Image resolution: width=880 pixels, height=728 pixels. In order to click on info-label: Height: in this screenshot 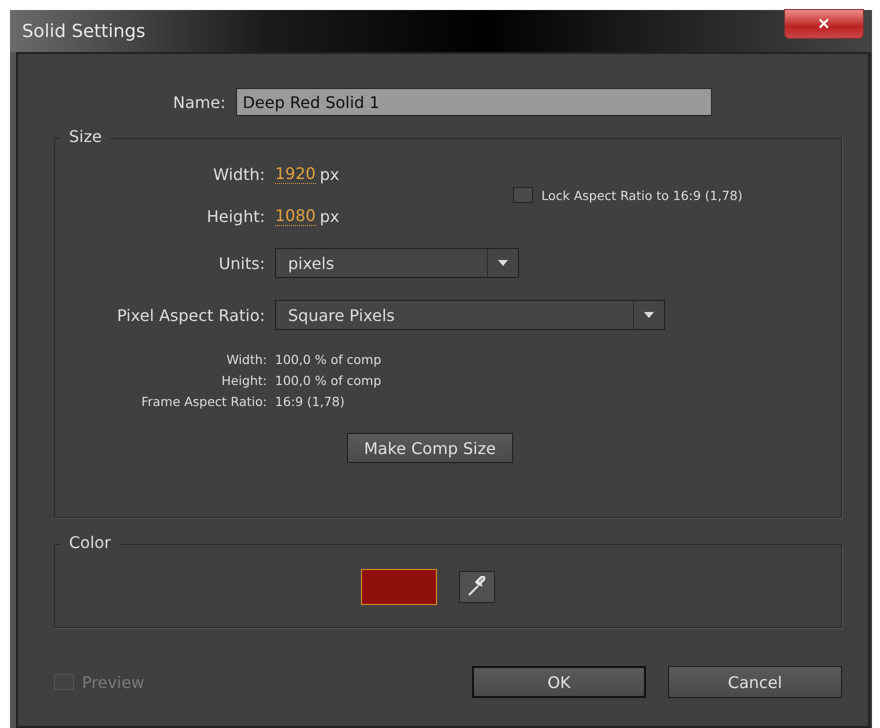, I will do `click(243, 380)`.